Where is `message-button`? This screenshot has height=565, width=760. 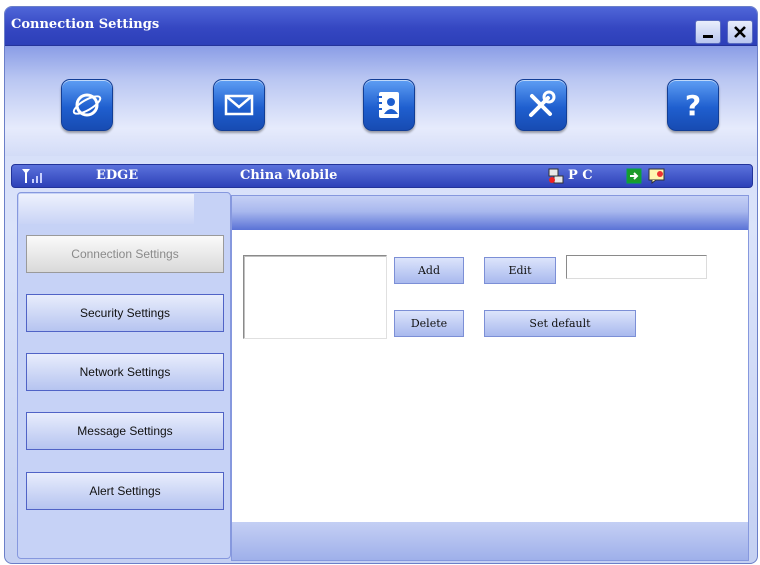
message-button is located at coordinates (239, 105).